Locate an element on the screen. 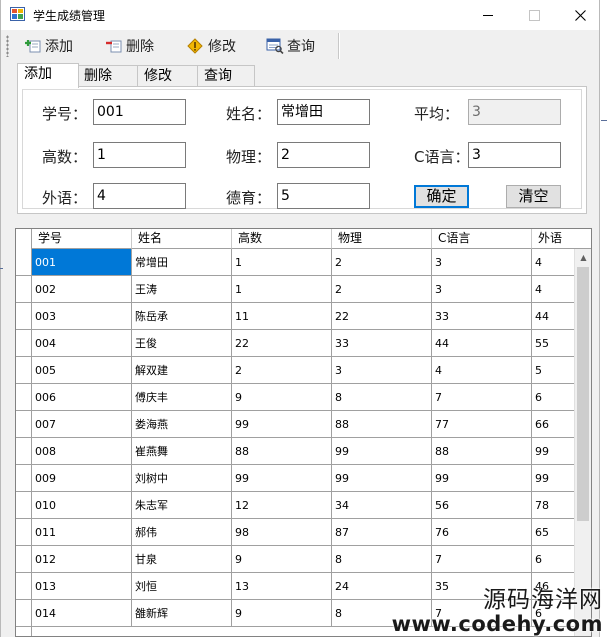  table-cell-math: 98 is located at coordinates (282, 532).